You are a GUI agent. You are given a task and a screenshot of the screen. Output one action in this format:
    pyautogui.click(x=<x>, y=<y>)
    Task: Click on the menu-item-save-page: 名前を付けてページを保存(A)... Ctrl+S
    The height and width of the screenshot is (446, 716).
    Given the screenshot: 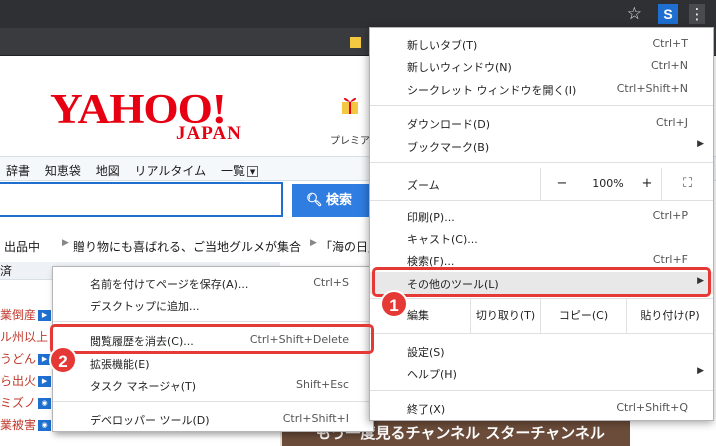 What is the action you would take?
    pyautogui.click(x=213, y=283)
    